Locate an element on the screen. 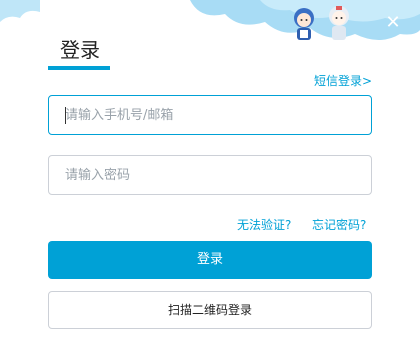 The width and height of the screenshot is (420, 337). close-icon: ✕ is located at coordinates (393, 22).